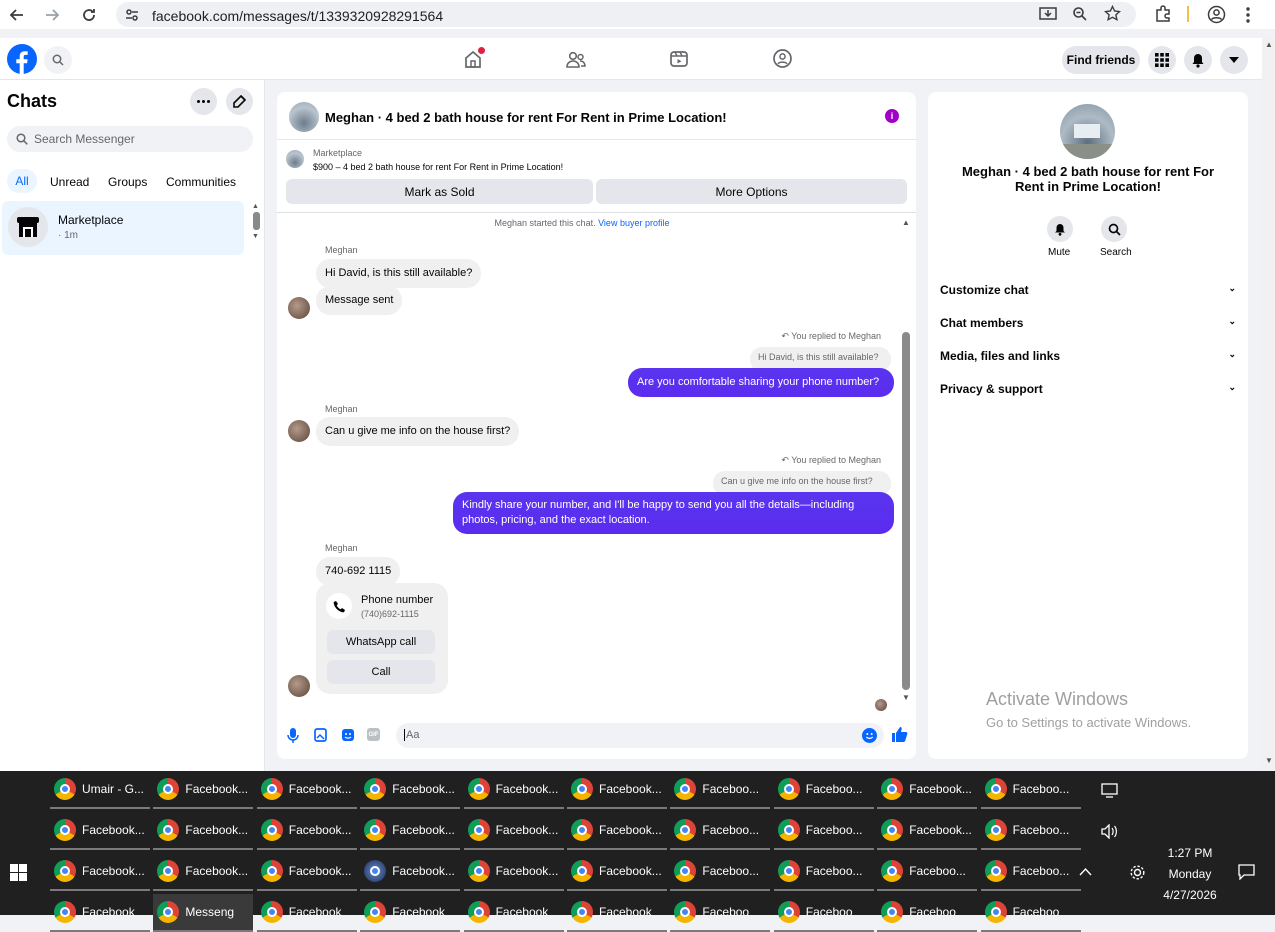 This screenshot has height=932, width=1275. Describe the element at coordinates (679, 60) in the screenshot. I see `video-icon` at that location.